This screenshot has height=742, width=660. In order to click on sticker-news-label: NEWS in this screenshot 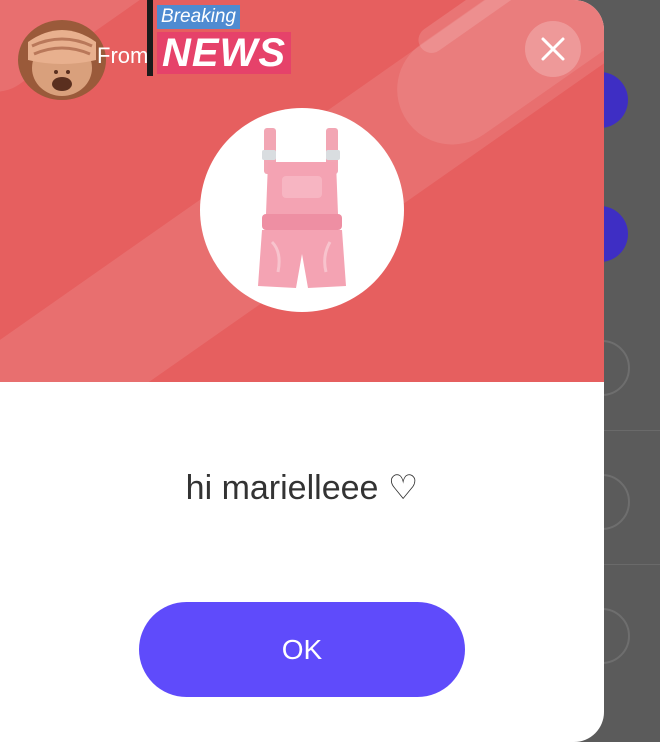, I will do `click(224, 53)`.